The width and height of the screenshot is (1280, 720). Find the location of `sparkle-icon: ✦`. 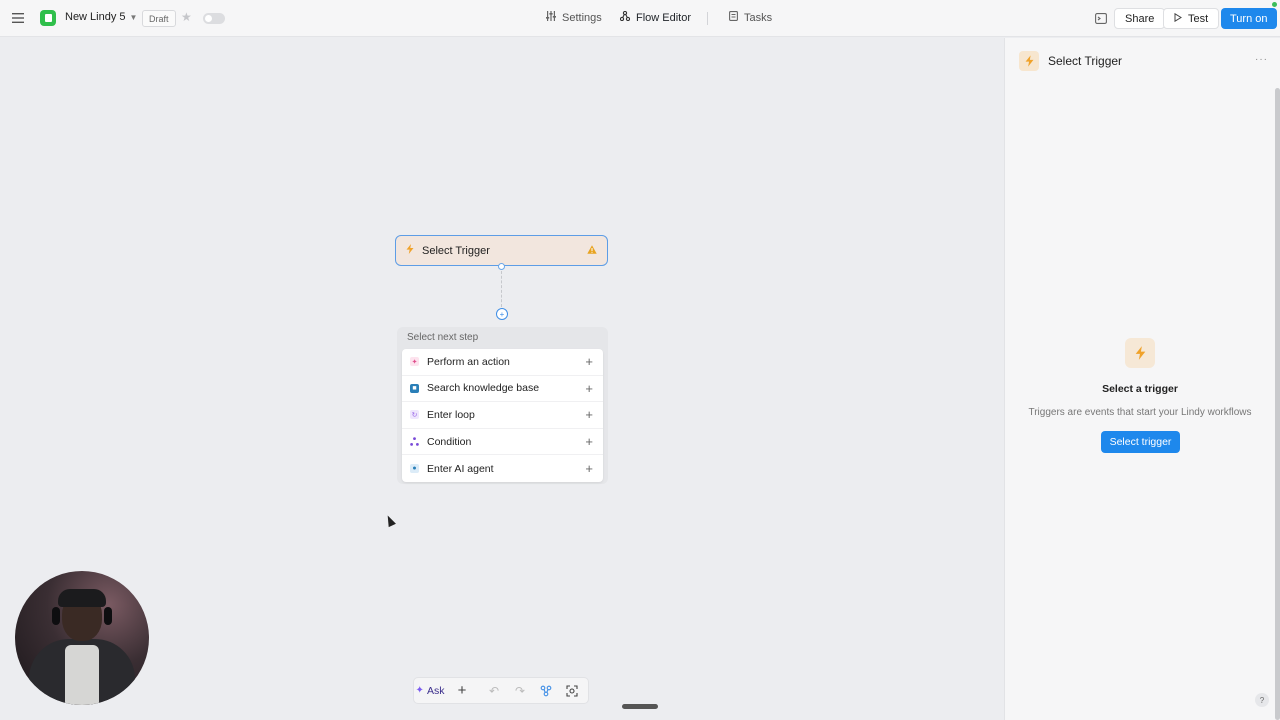

sparkle-icon: ✦ is located at coordinates (419, 690).